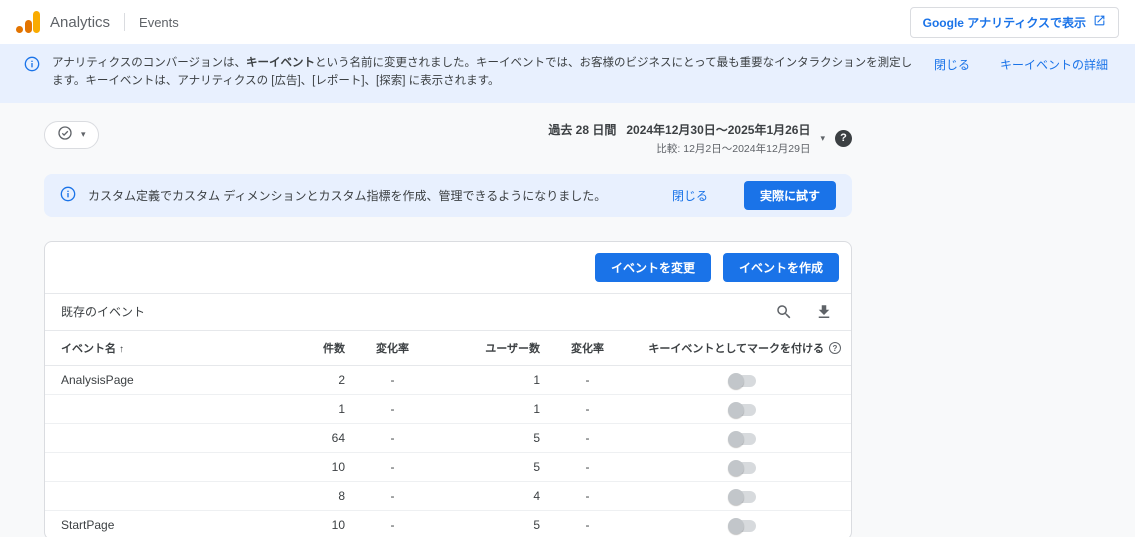 This screenshot has height=537, width=1135. Describe the element at coordinates (1099, 22) in the screenshot. I see `external-link-icon` at that location.